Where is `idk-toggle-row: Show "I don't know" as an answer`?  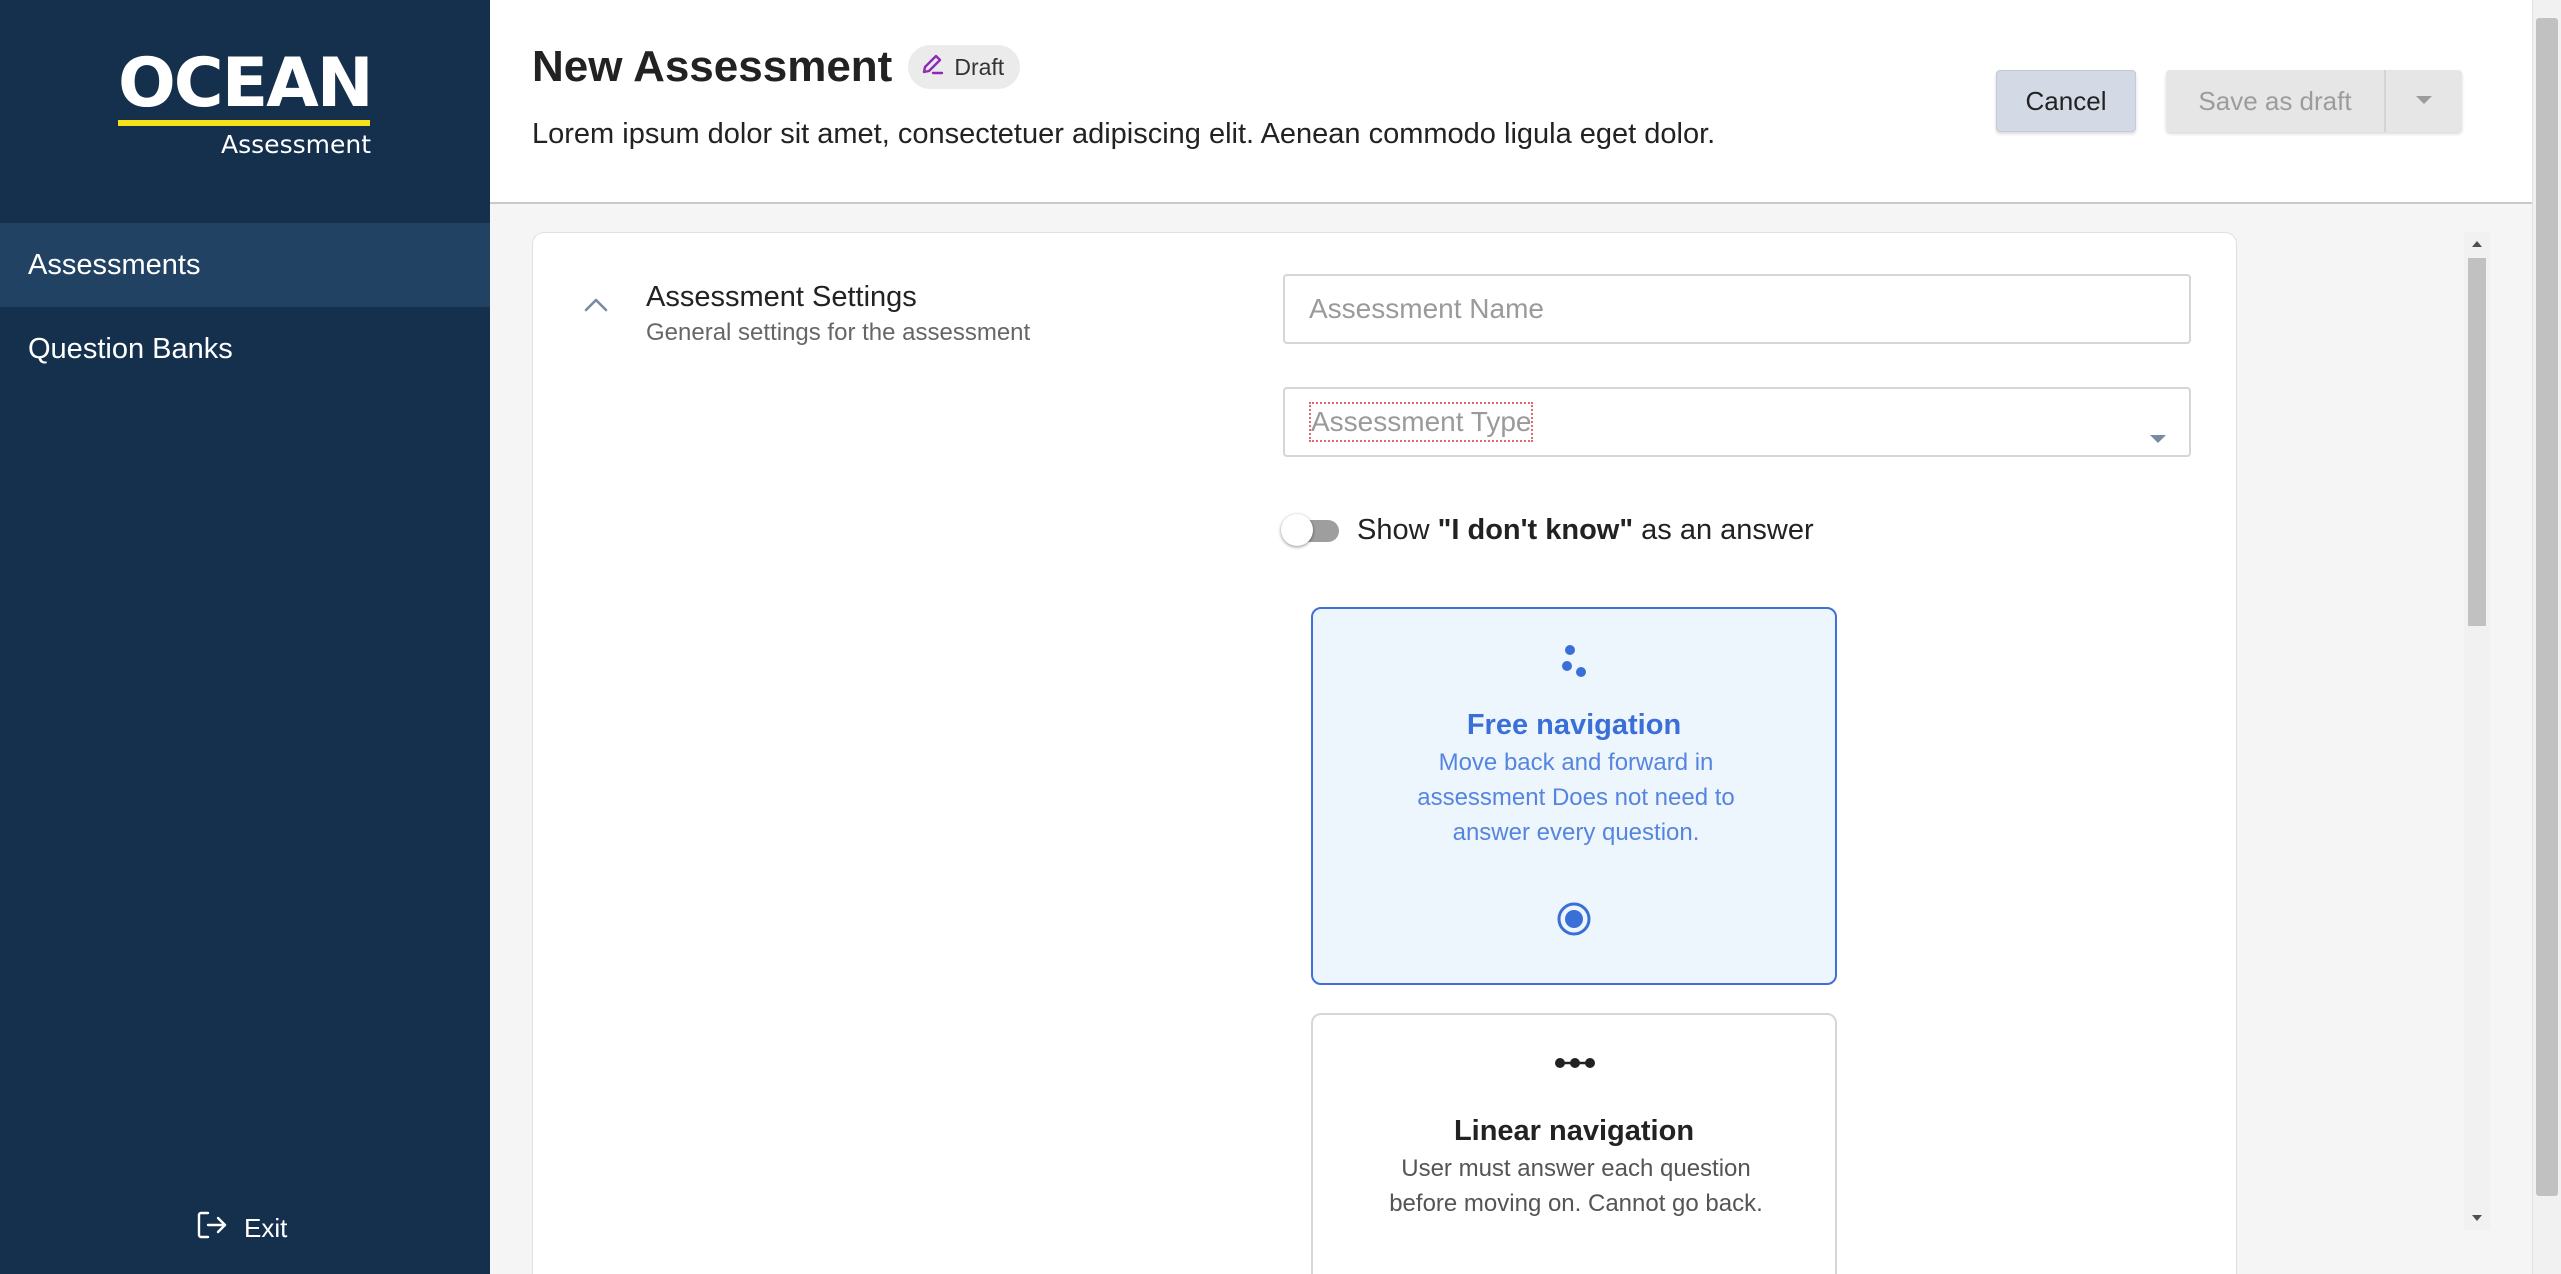 idk-toggle-row: Show "I don't know" as an answer is located at coordinates (1547, 530).